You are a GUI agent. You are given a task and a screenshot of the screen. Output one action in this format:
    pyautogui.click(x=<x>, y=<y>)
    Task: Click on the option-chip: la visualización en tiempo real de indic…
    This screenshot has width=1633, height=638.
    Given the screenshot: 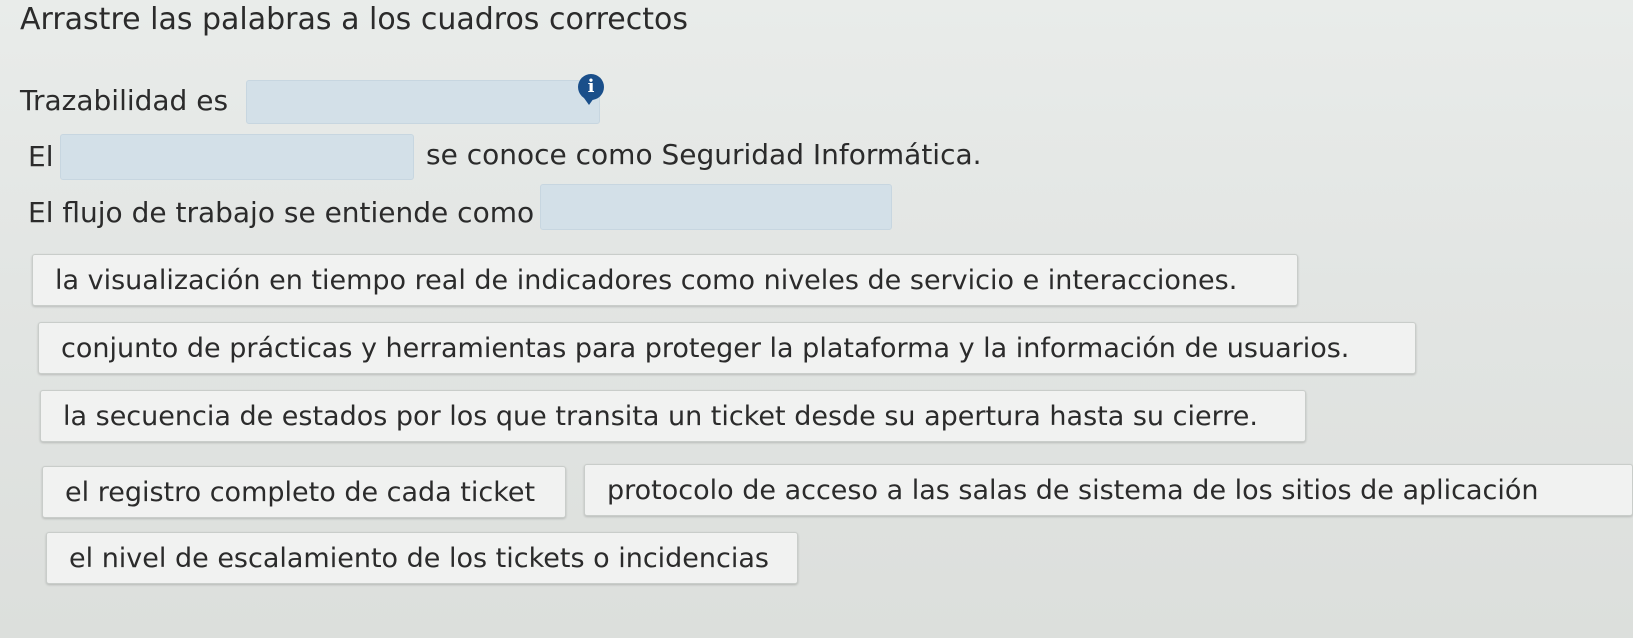 What is the action you would take?
    pyautogui.click(x=665, y=280)
    